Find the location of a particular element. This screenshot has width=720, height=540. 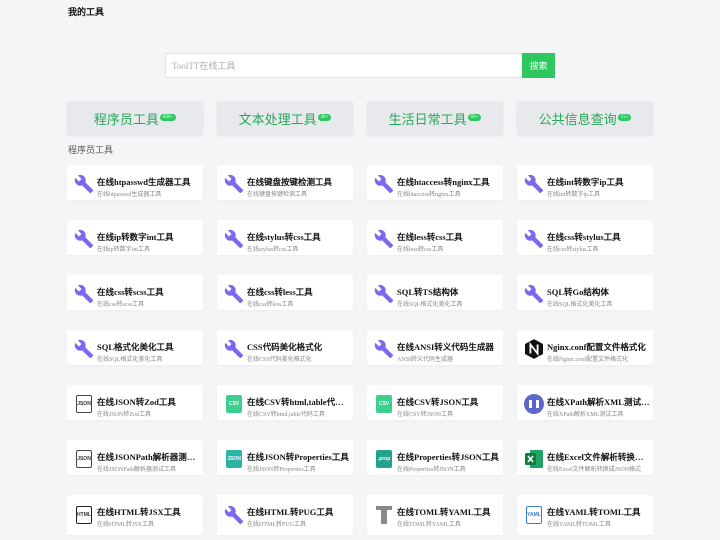

tool-subtitle: 在线CSS代码美化格式化 is located at coordinates (279, 360).